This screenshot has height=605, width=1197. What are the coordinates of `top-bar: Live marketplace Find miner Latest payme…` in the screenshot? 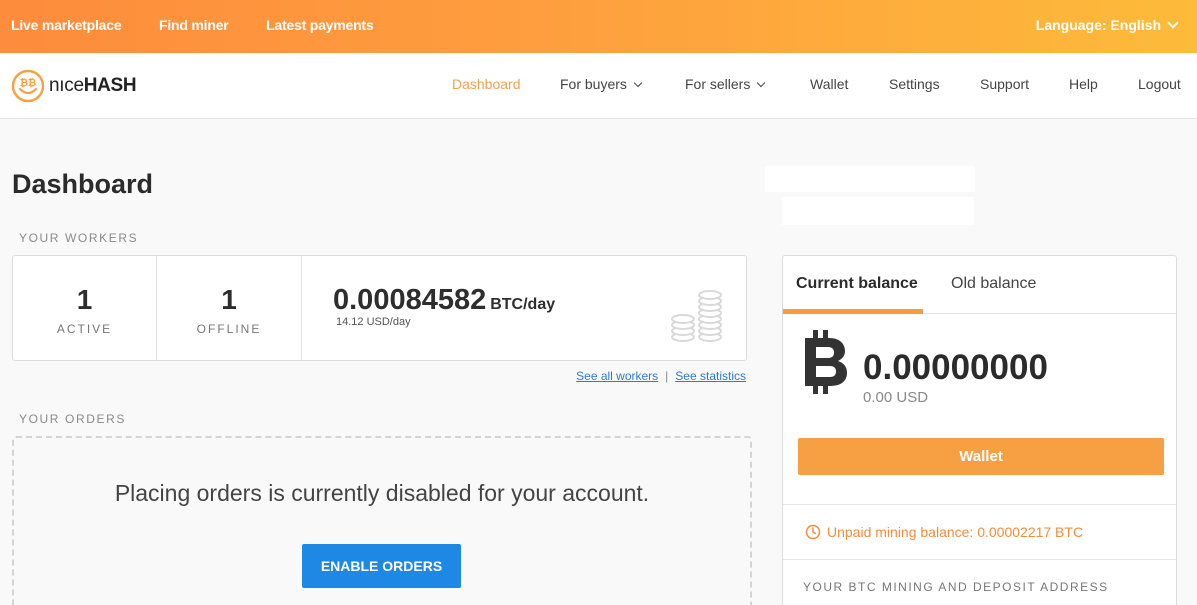 It's located at (598, 26).